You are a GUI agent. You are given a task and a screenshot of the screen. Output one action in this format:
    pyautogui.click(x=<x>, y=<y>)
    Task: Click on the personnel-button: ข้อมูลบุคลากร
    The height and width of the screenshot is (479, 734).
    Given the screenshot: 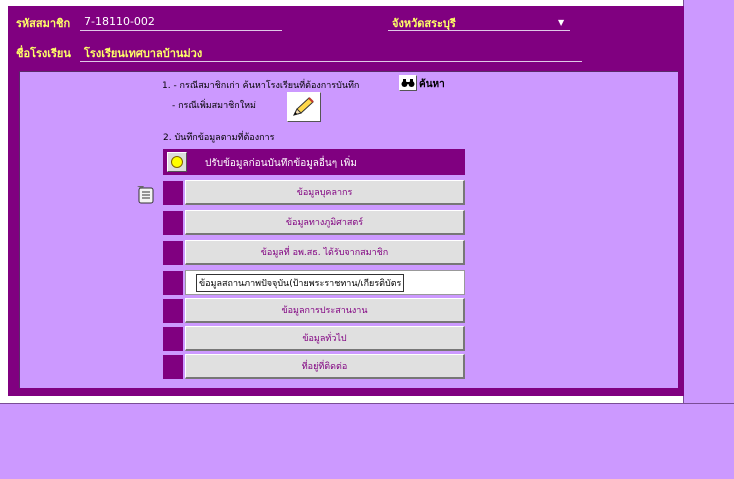 What is the action you would take?
    pyautogui.click(x=325, y=192)
    